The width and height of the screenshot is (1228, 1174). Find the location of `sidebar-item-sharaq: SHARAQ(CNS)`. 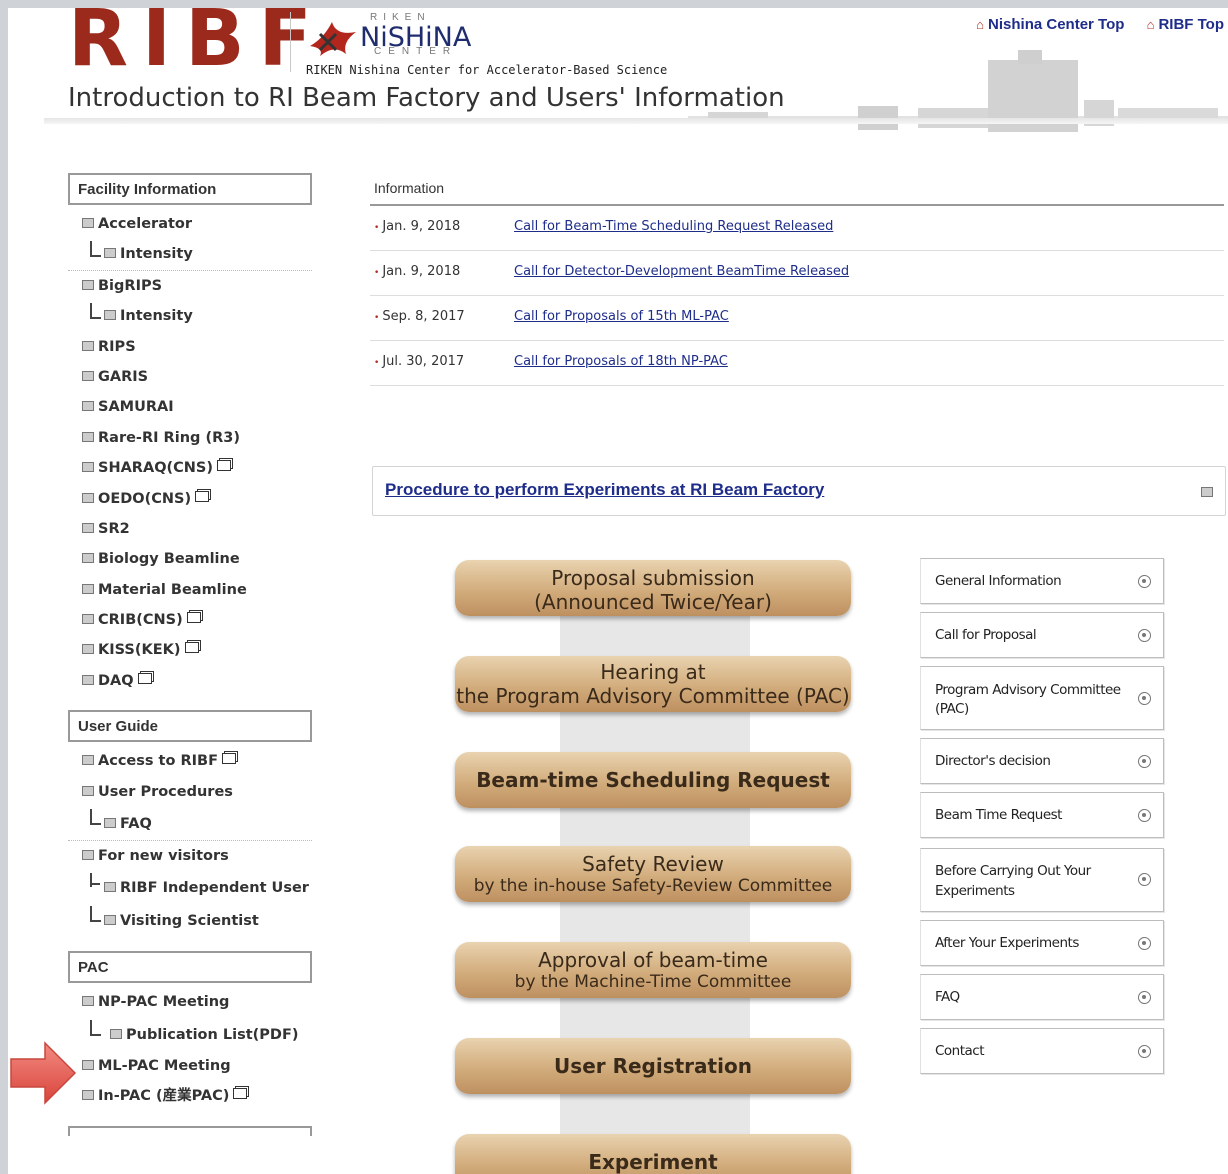

sidebar-item-sharaq: SHARAQ(CNS) is located at coordinates (190, 468).